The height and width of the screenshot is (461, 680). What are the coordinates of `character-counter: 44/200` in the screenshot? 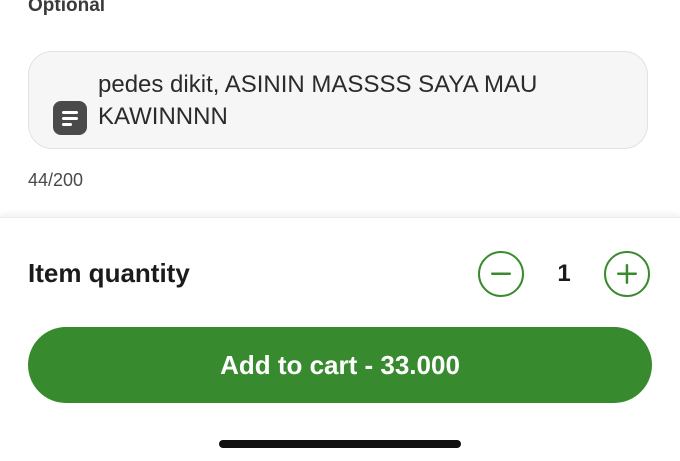 It's located at (56, 180).